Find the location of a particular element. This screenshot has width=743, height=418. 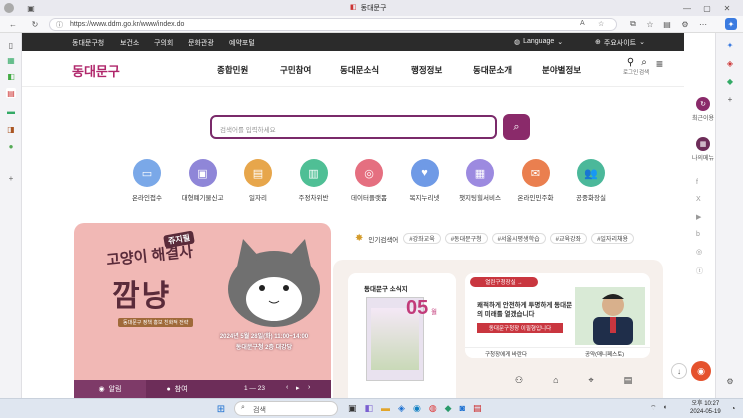

quick-link-item: 👥 공중화장실 is located at coordinates (591, 180).